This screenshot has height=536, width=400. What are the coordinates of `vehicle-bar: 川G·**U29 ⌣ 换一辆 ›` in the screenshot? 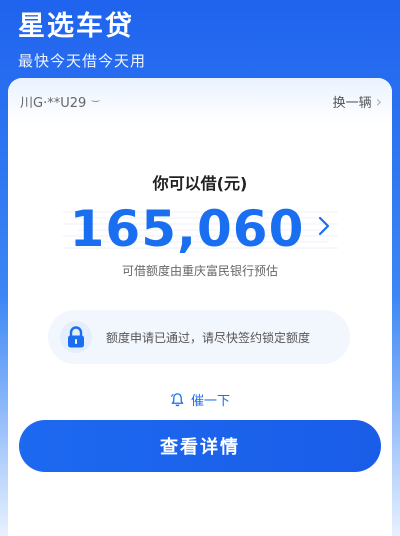 It's located at (200, 101).